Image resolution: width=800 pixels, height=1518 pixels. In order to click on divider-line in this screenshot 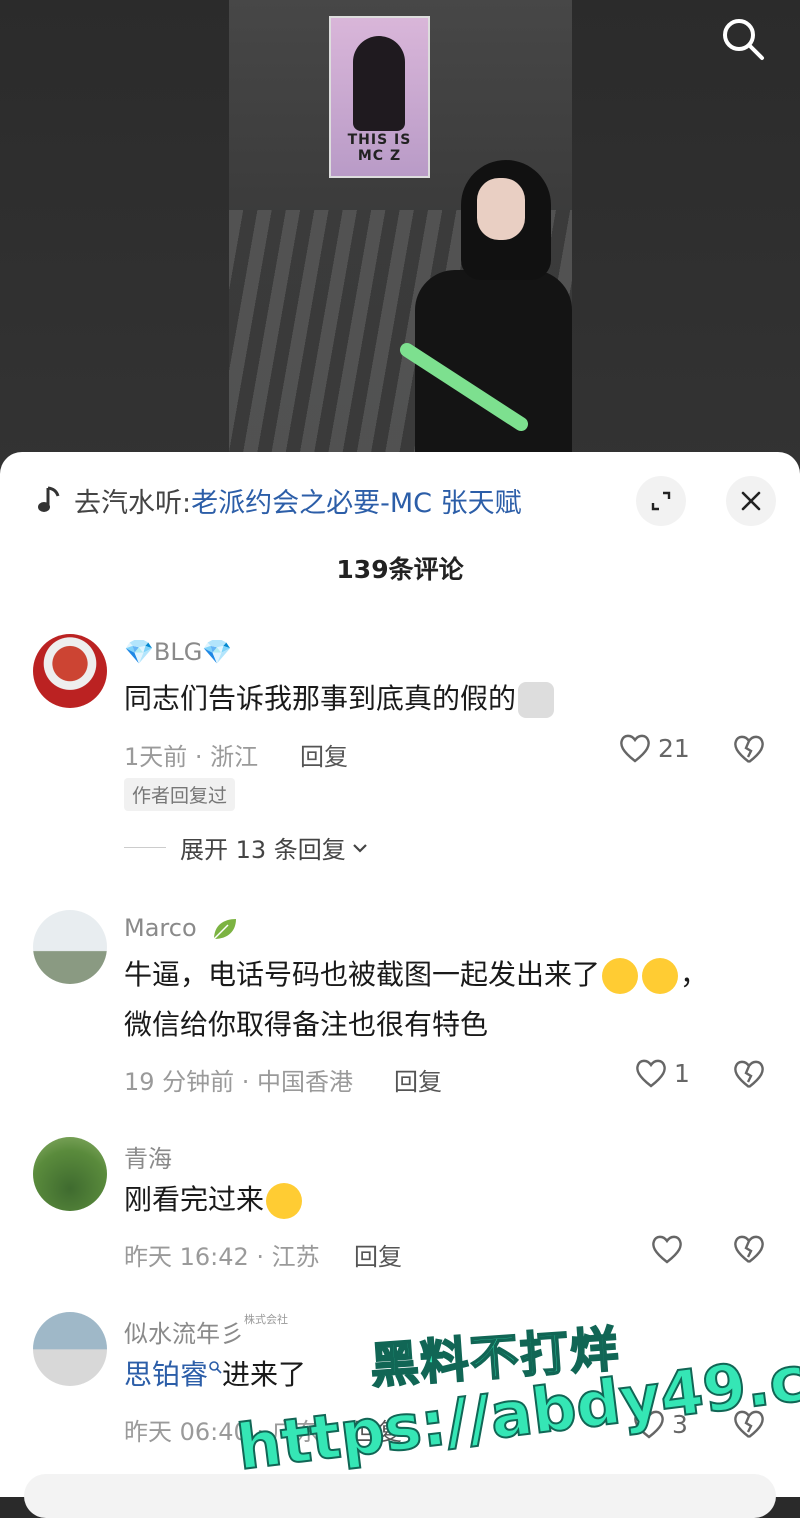, I will do `click(145, 847)`.